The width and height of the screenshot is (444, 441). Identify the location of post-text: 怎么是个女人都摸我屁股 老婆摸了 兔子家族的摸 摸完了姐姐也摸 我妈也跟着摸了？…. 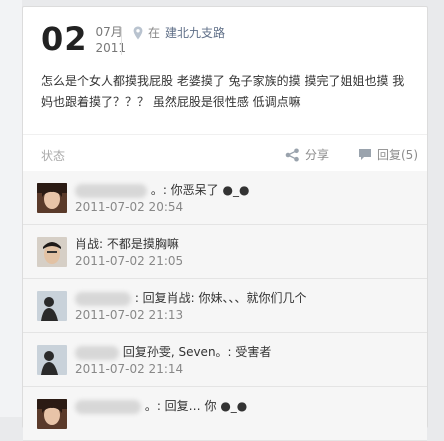
(223, 91).